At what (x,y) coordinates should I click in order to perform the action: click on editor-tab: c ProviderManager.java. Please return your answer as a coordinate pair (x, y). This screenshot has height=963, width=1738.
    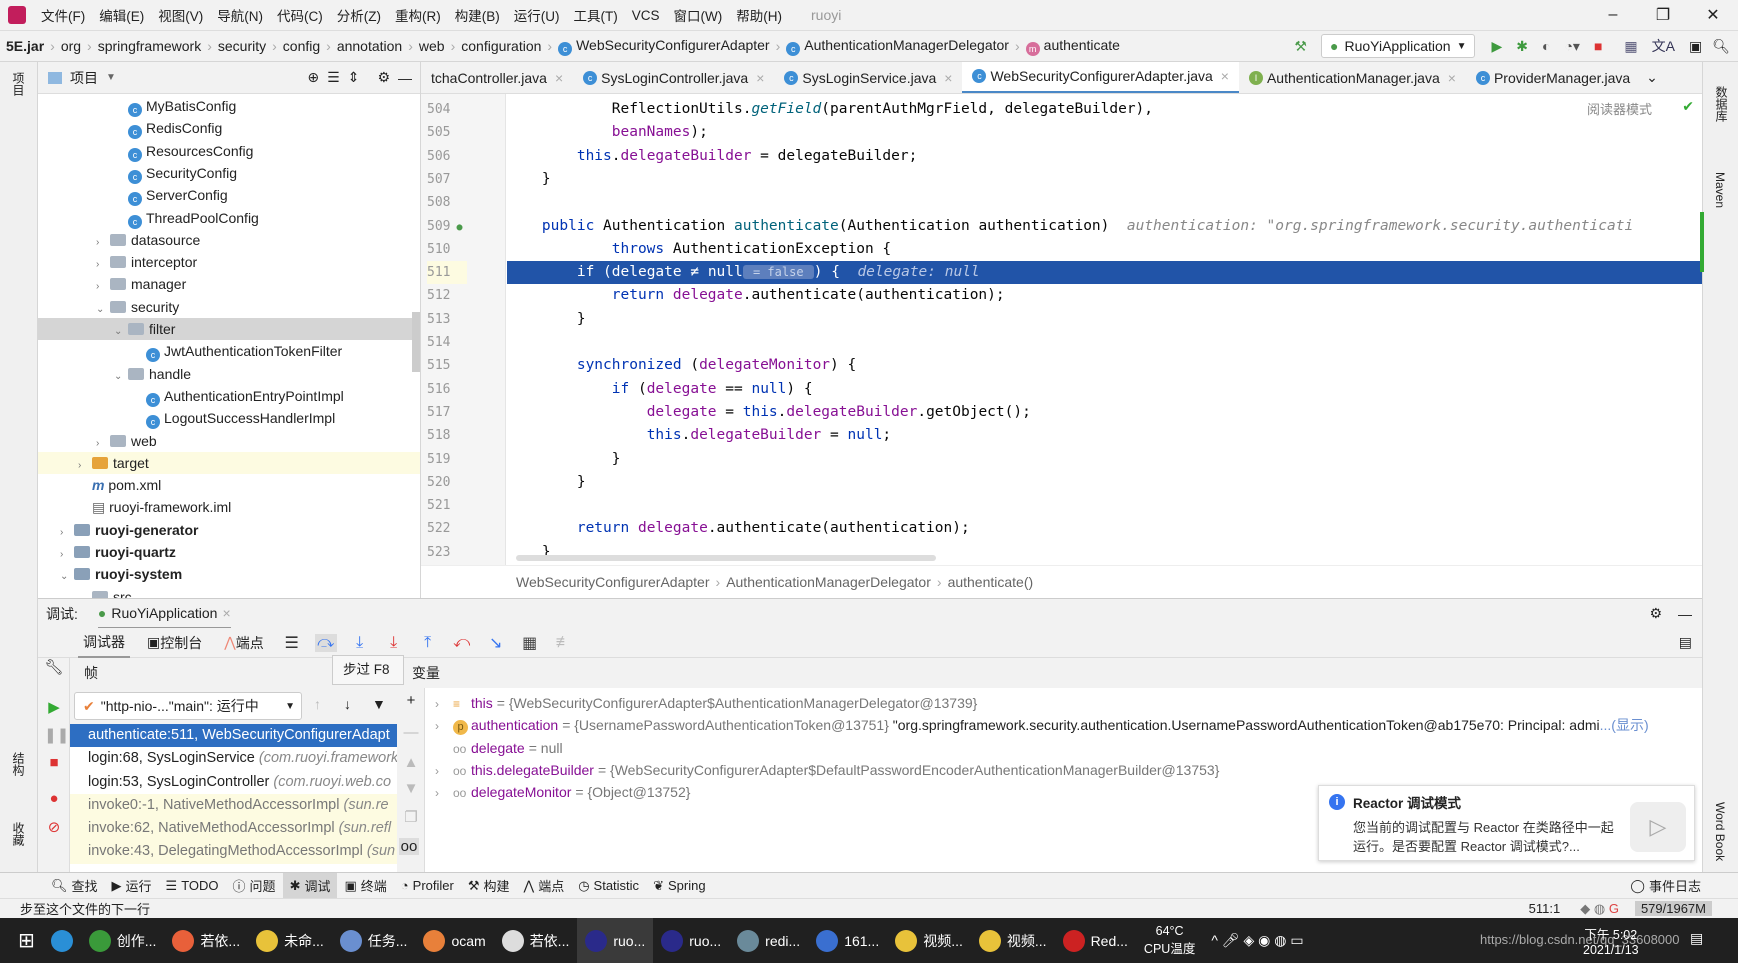
    Looking at the image, I should click on (1553, 77).